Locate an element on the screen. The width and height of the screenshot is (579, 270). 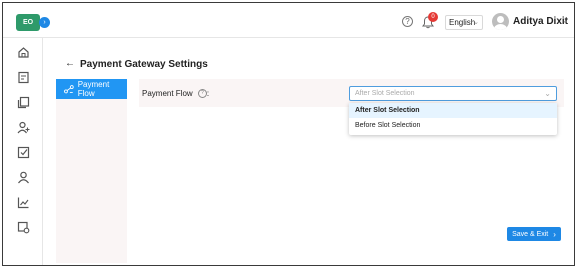
app-logo: EO is located at coordinates (28, 22).